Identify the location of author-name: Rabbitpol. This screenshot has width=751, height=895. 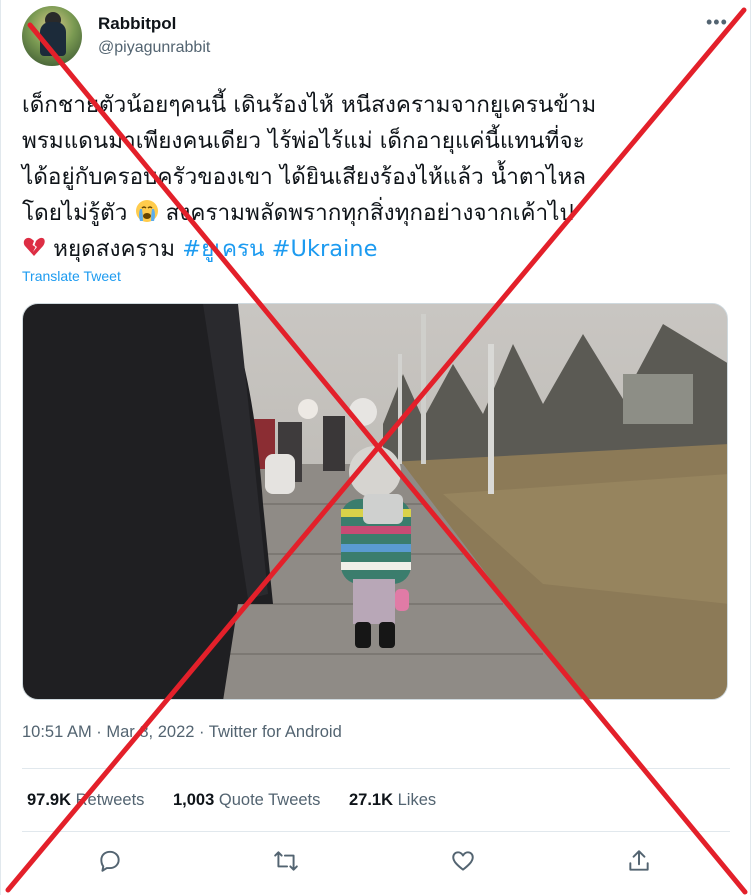
(137, 24).